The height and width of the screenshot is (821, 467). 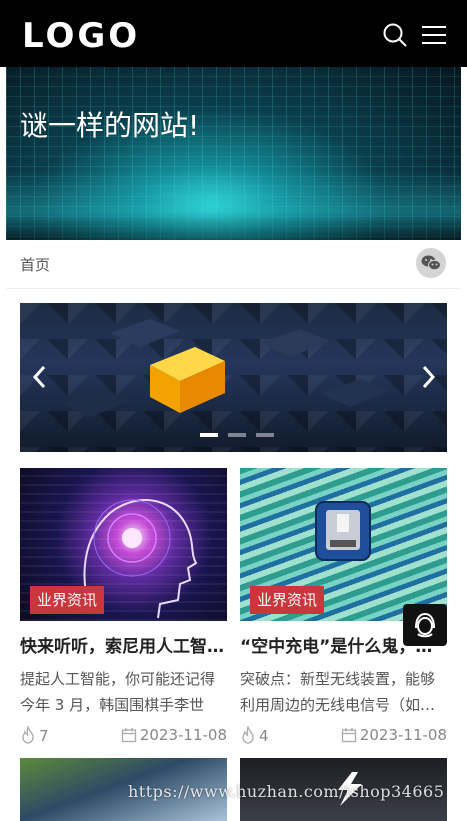 I want to click on menu-icon, so click(x=434, y=35).